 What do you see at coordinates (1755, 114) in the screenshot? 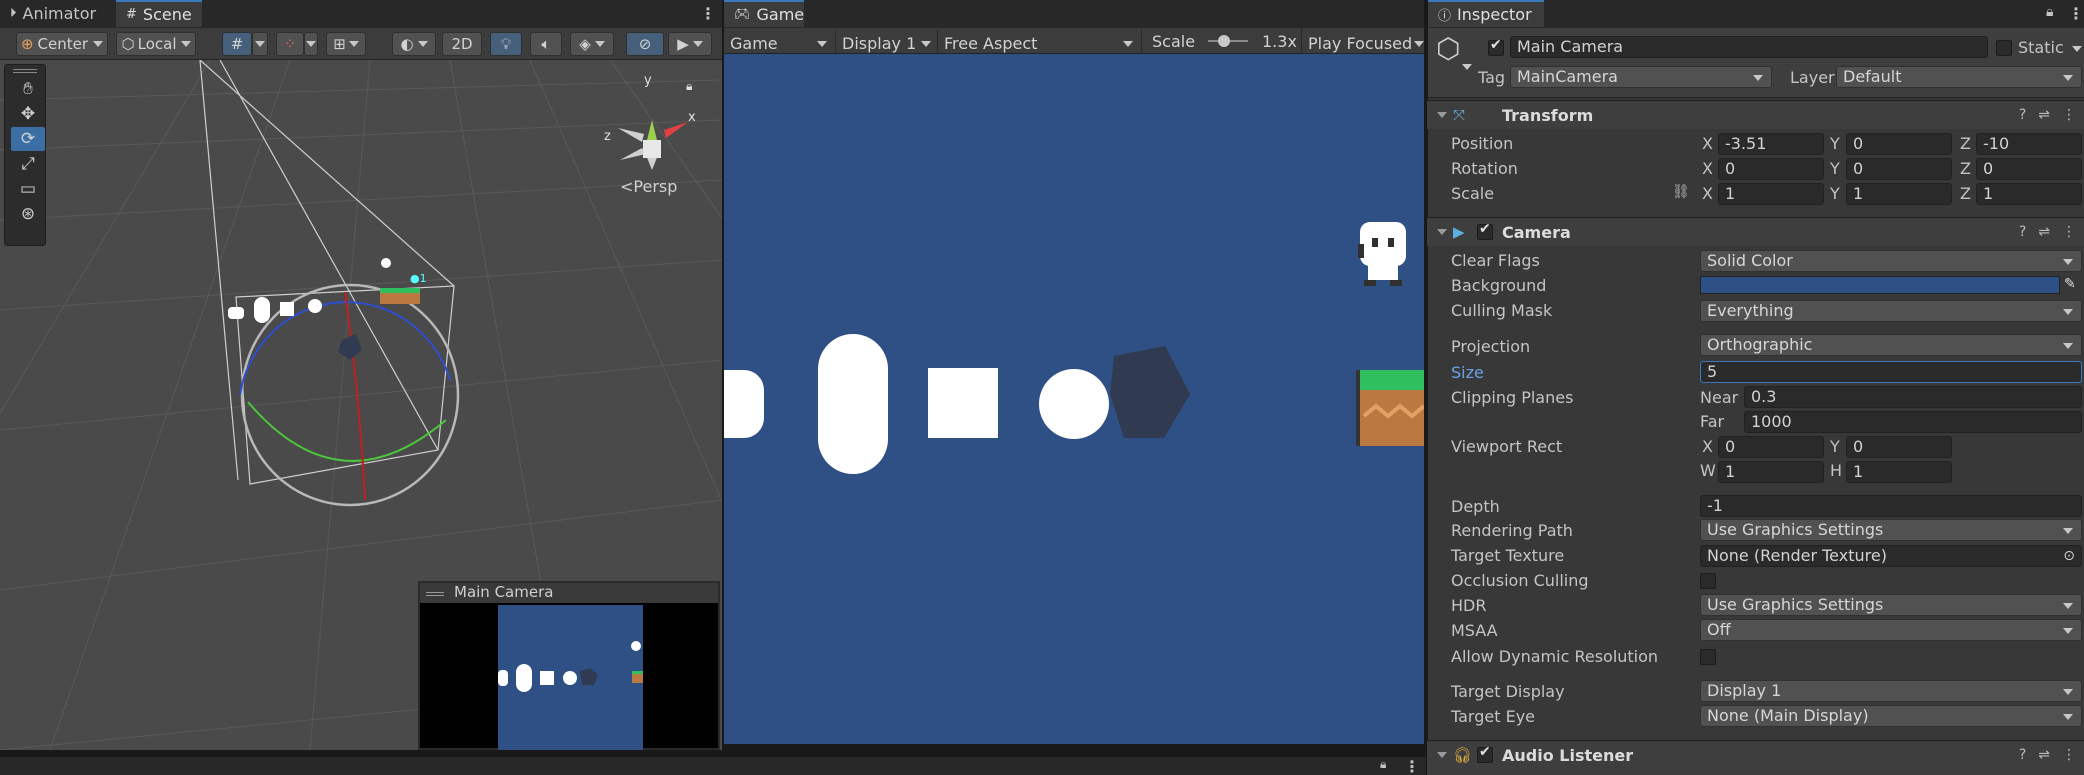
I see `transform-header: ⤧ Transform ? ⇌ ⋮` at bounding box center [1755, 114].